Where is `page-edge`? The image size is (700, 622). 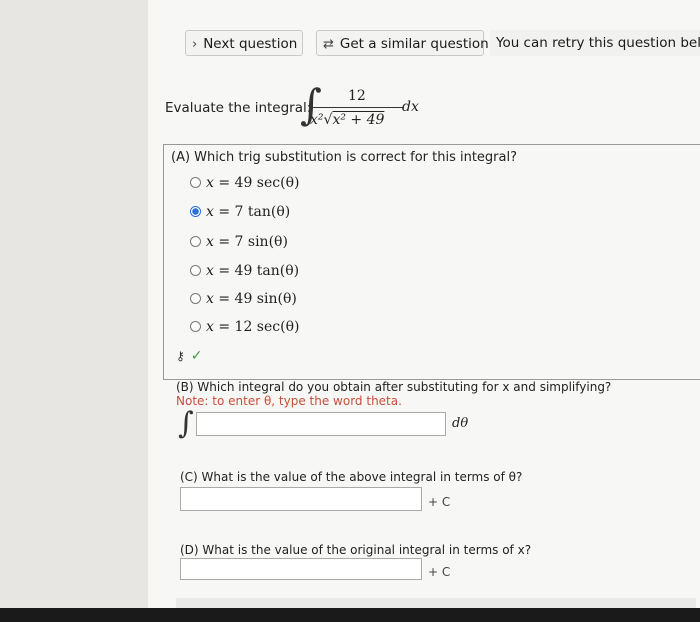 page-edge is located at coordinates (436, 603).